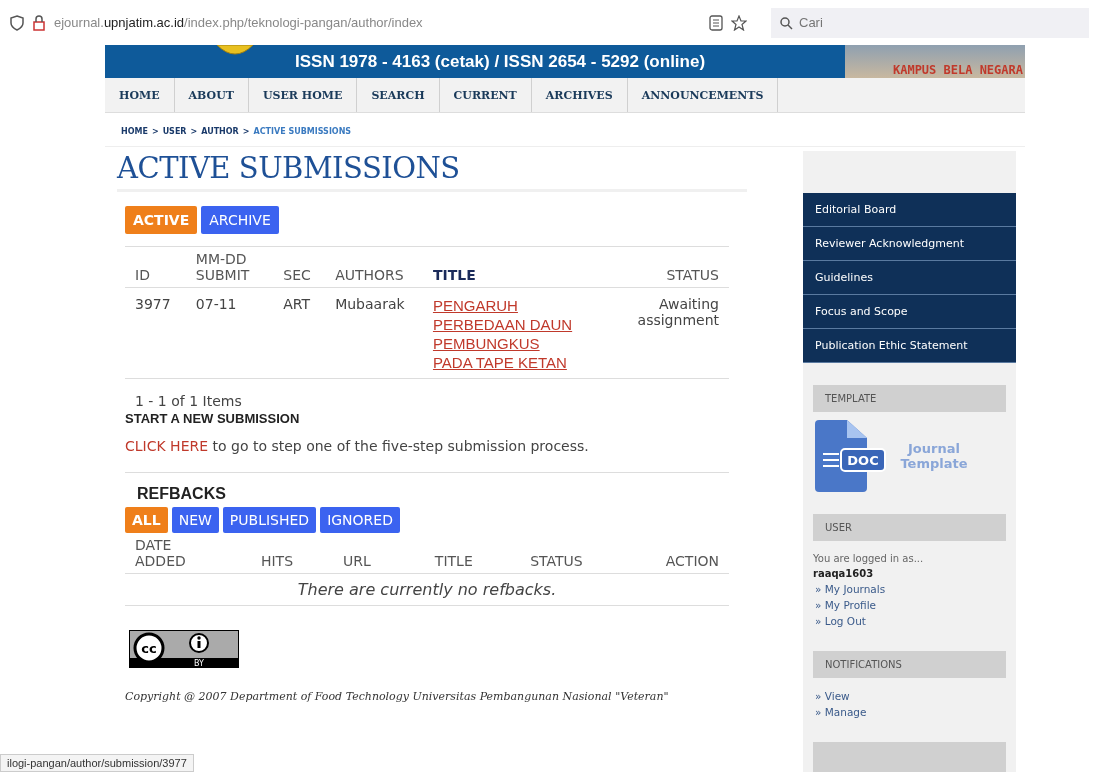 The image size is (1099, 772). What do you see at coordinates (134, 131) in the screenshot?
I see `breadcrumb-link: HOME` at bounding box center [134, 131].